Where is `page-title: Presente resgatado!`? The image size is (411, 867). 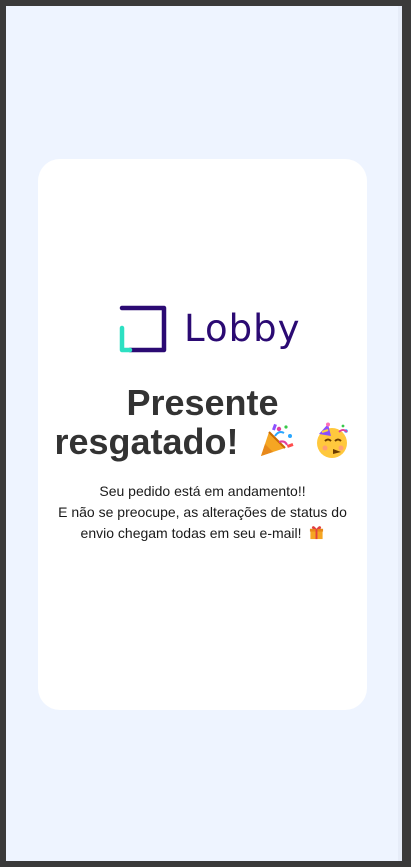 page-title: Presente resgatado! is located at coordinates (202, 425).